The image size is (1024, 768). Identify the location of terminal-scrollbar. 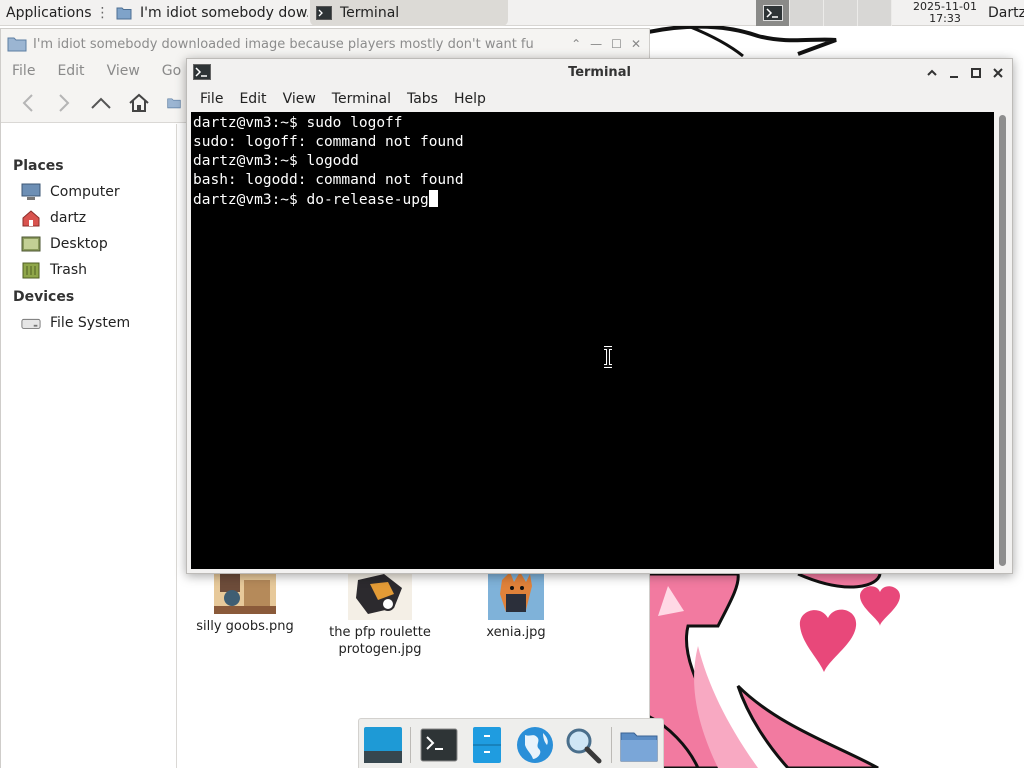
(1003, 340).